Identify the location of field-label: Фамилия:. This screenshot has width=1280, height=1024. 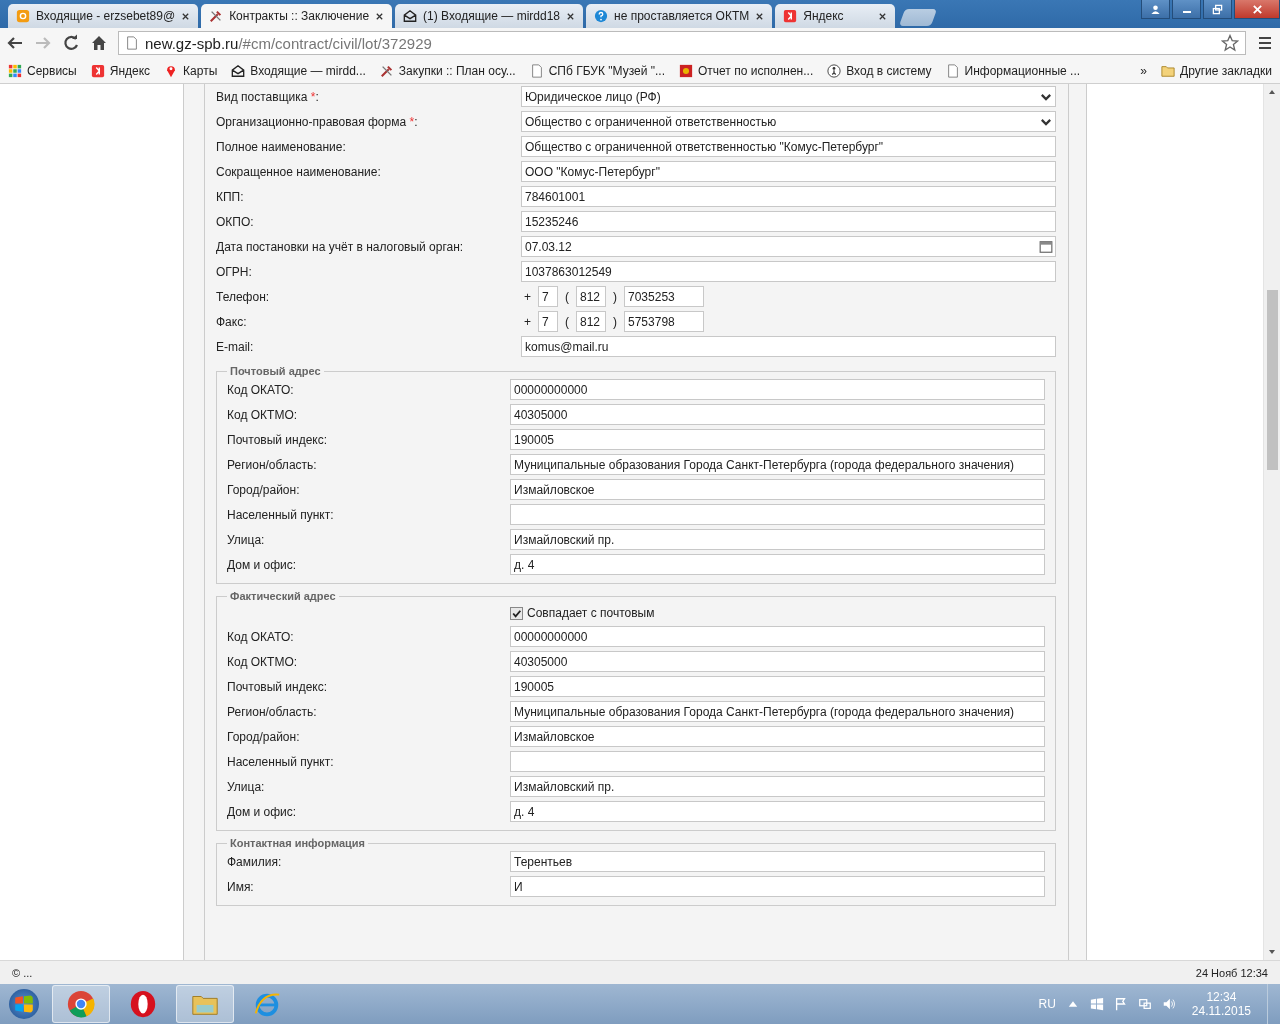
(255, 861).